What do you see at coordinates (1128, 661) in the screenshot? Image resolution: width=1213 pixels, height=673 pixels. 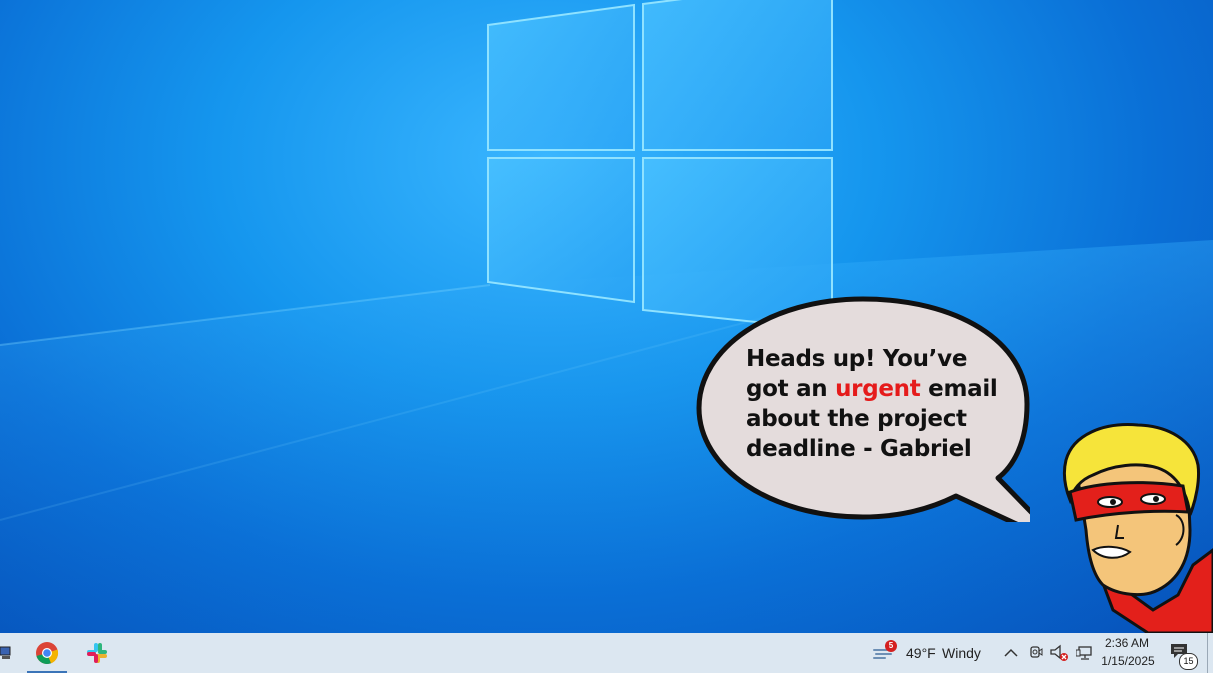 I see `clock-date: 1/15/2025` at bounding box center [1128, 661].